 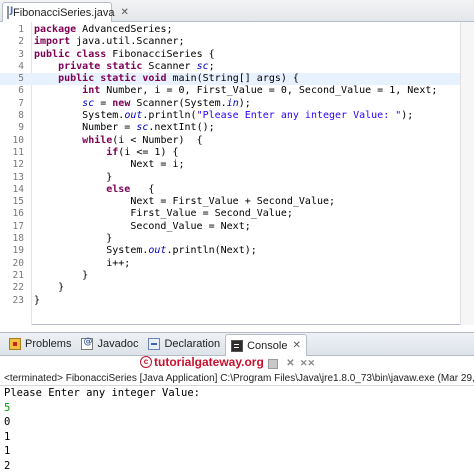 What do you see at coordinates (169, 66) in the screenshot?
I see `code-token: Scanner` at bounding box center [169, 66].